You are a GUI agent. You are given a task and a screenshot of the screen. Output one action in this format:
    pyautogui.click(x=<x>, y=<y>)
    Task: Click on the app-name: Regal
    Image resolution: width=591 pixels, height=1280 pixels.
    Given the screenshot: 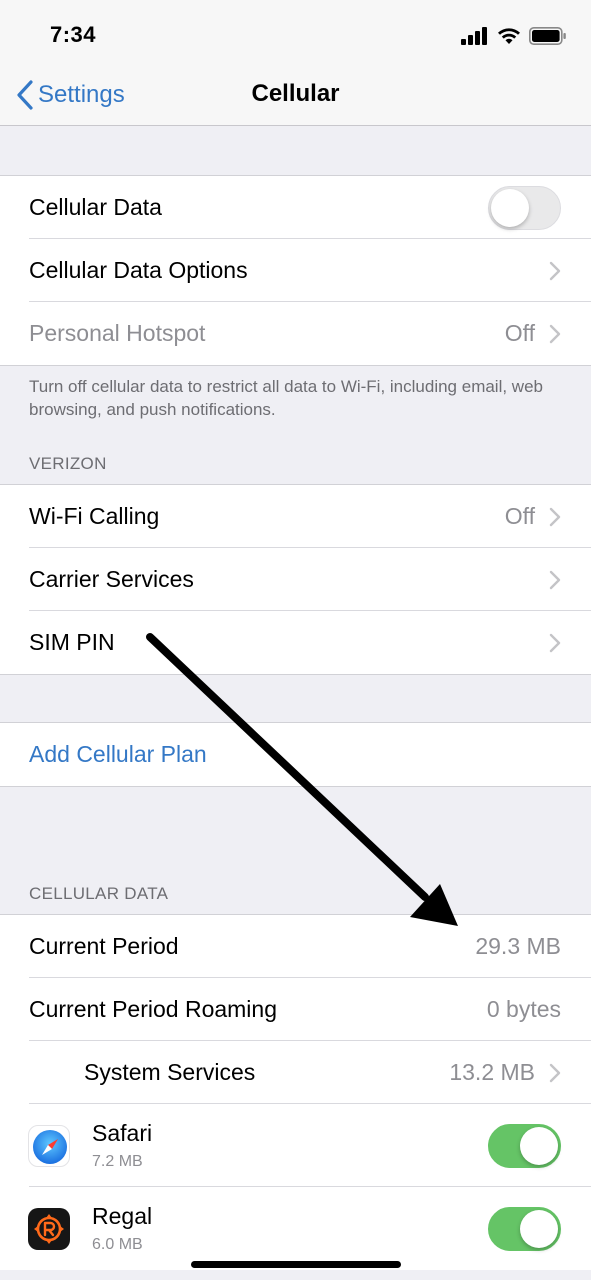 What is the action you would take?
    pyautogui.click(x=122, y=1216)
    